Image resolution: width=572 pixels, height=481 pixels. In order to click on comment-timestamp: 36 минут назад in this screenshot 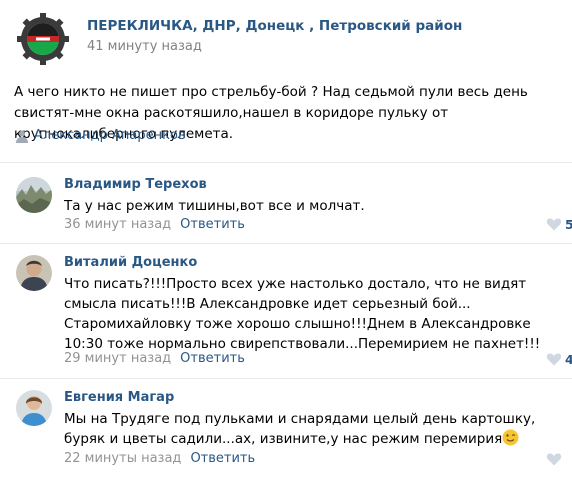, I will do `click(117, 224)`.